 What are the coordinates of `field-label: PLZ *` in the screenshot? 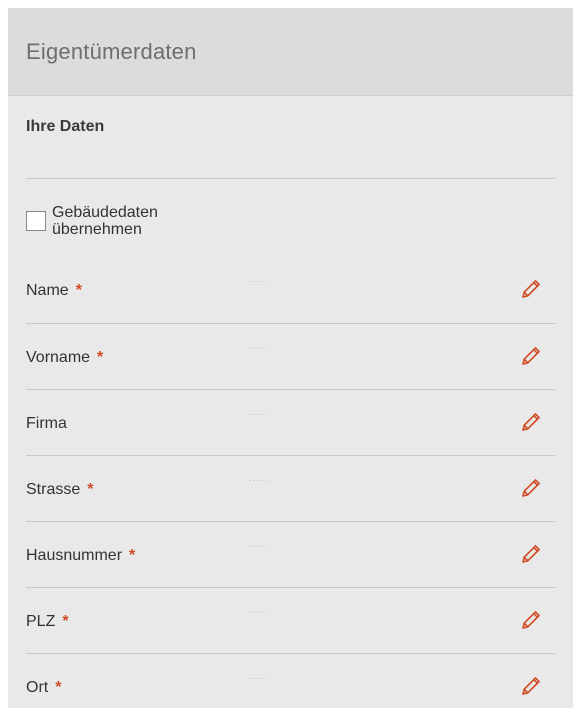 It's located at (47, 621).